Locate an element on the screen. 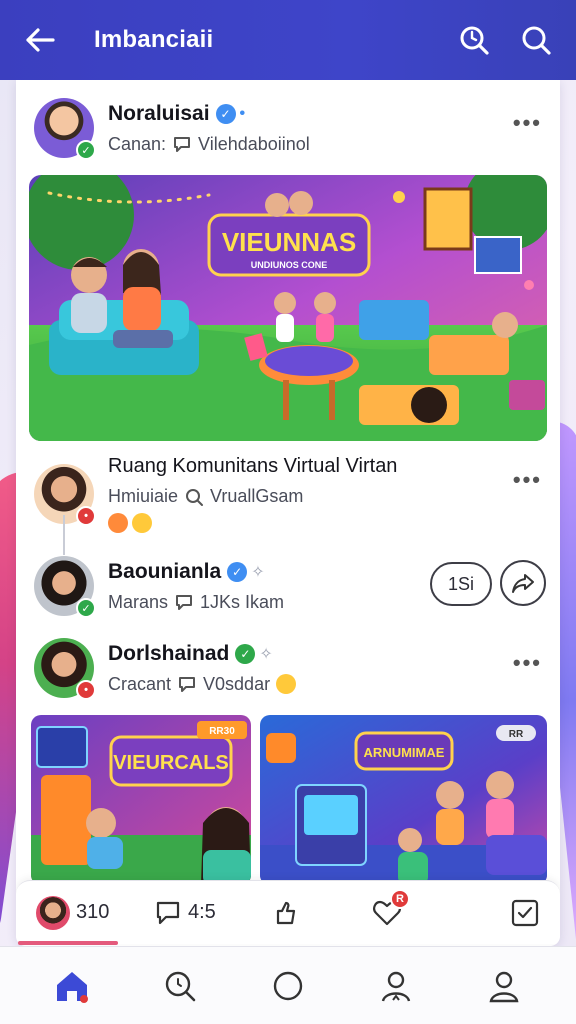 The image size is (576, 1024). comments-count: 4:5 is located at coordinates (202, 912).